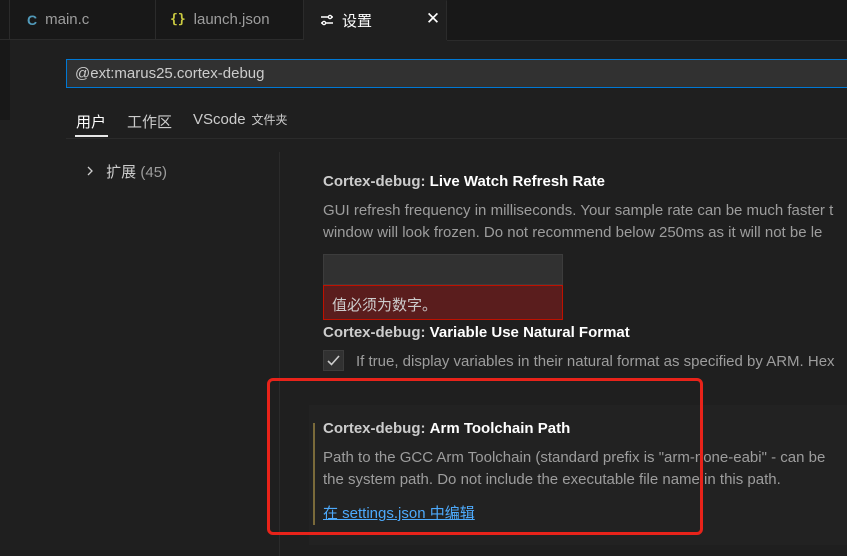  I want to click on settings-search-input: @ext:marus25.cortex-debug, so click(456, 73).